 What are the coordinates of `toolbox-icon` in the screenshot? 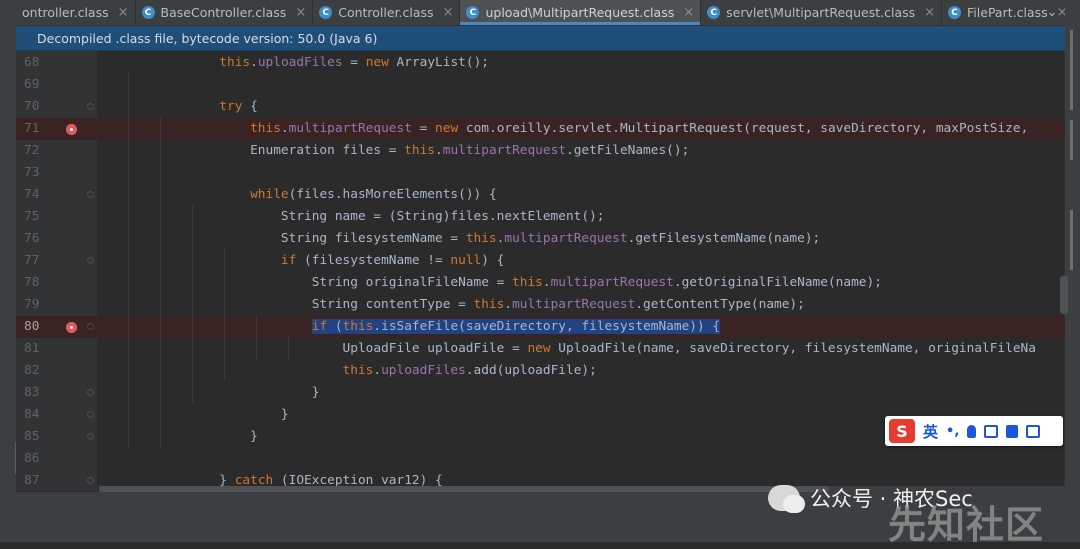 It's located at (1033, 431).